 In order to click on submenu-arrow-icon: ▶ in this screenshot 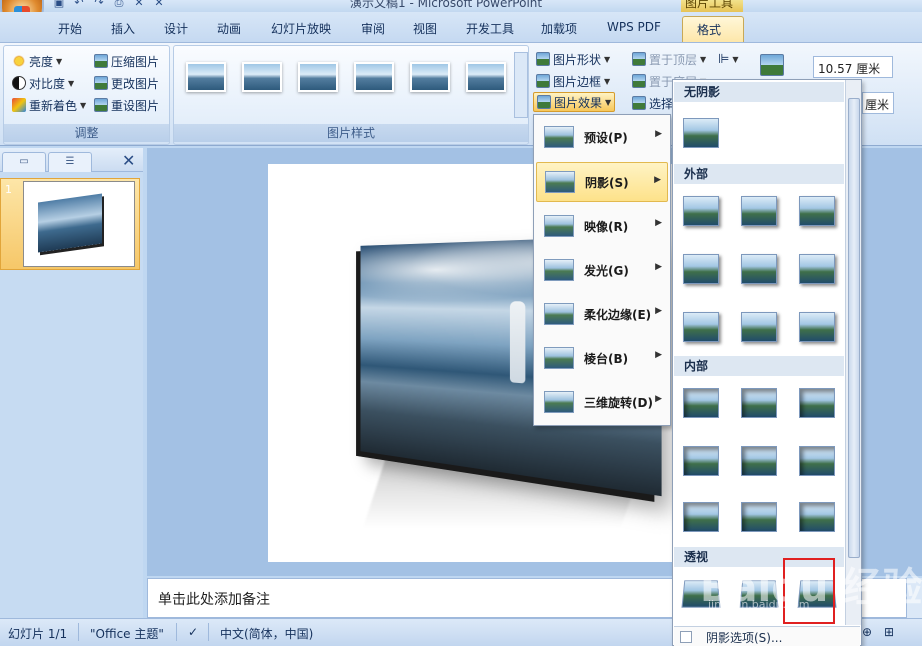, I will do `click(658, 311)`.